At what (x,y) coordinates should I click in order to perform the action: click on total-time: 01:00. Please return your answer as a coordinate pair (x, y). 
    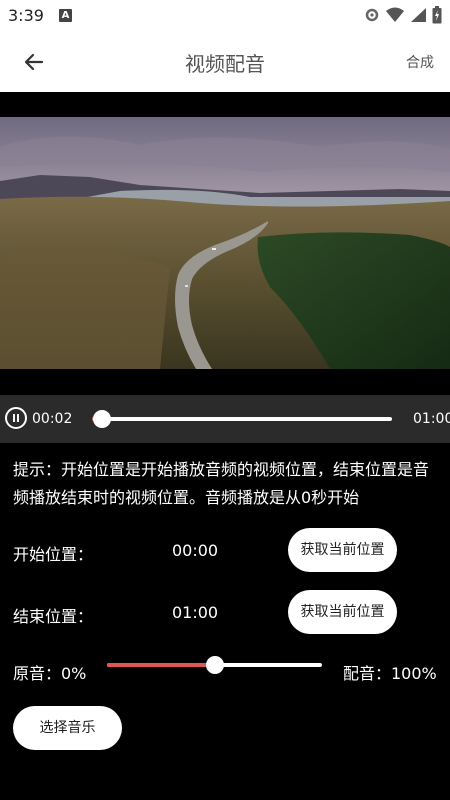
    Looking at the image, I should click on (431, 419).